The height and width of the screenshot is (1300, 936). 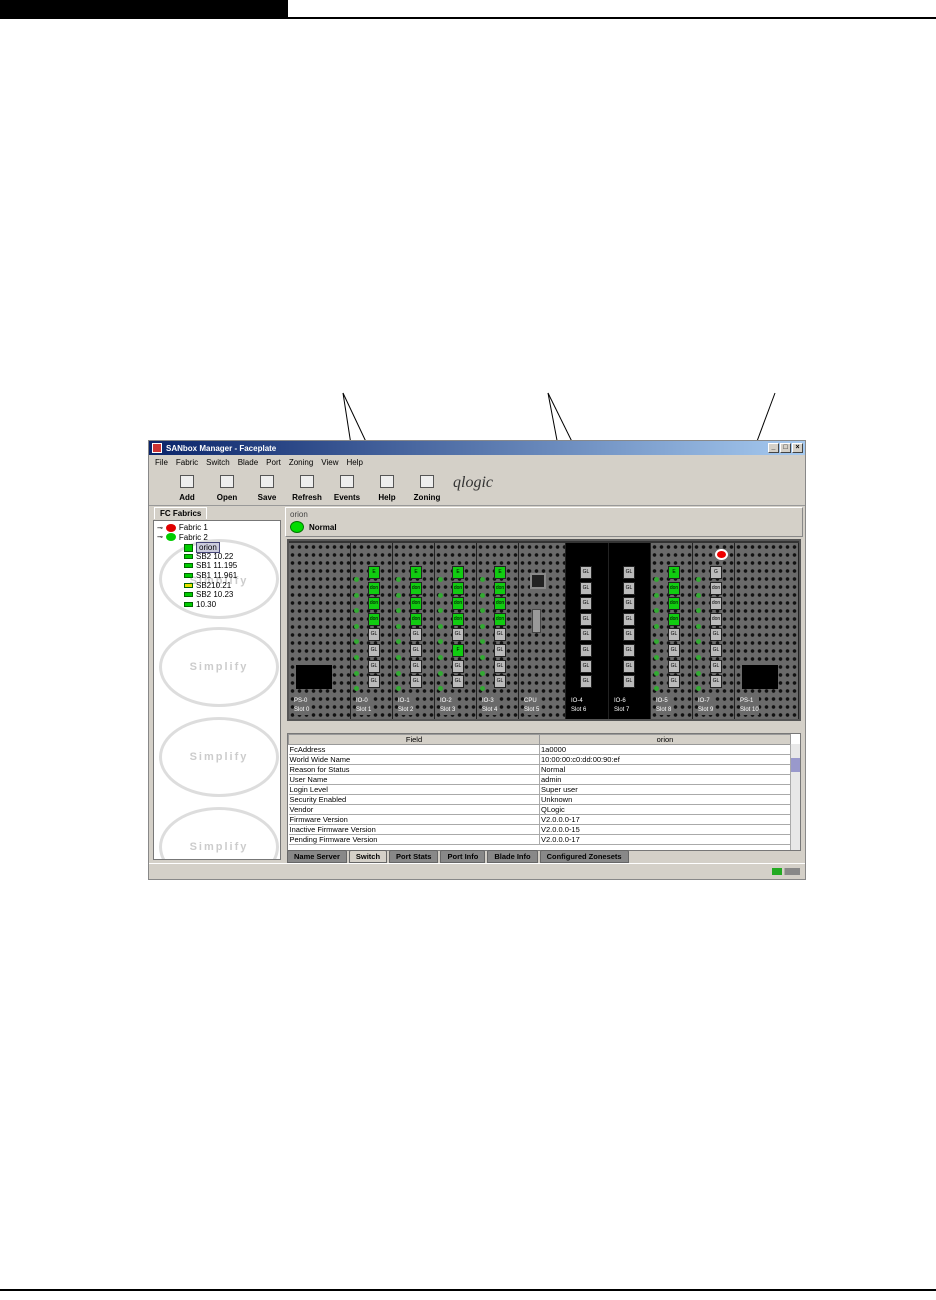 What do you see at coordinates (227, 488) in the screenshot?
I see `toolbar-open-button: Open` at bounding box center [227, 488].